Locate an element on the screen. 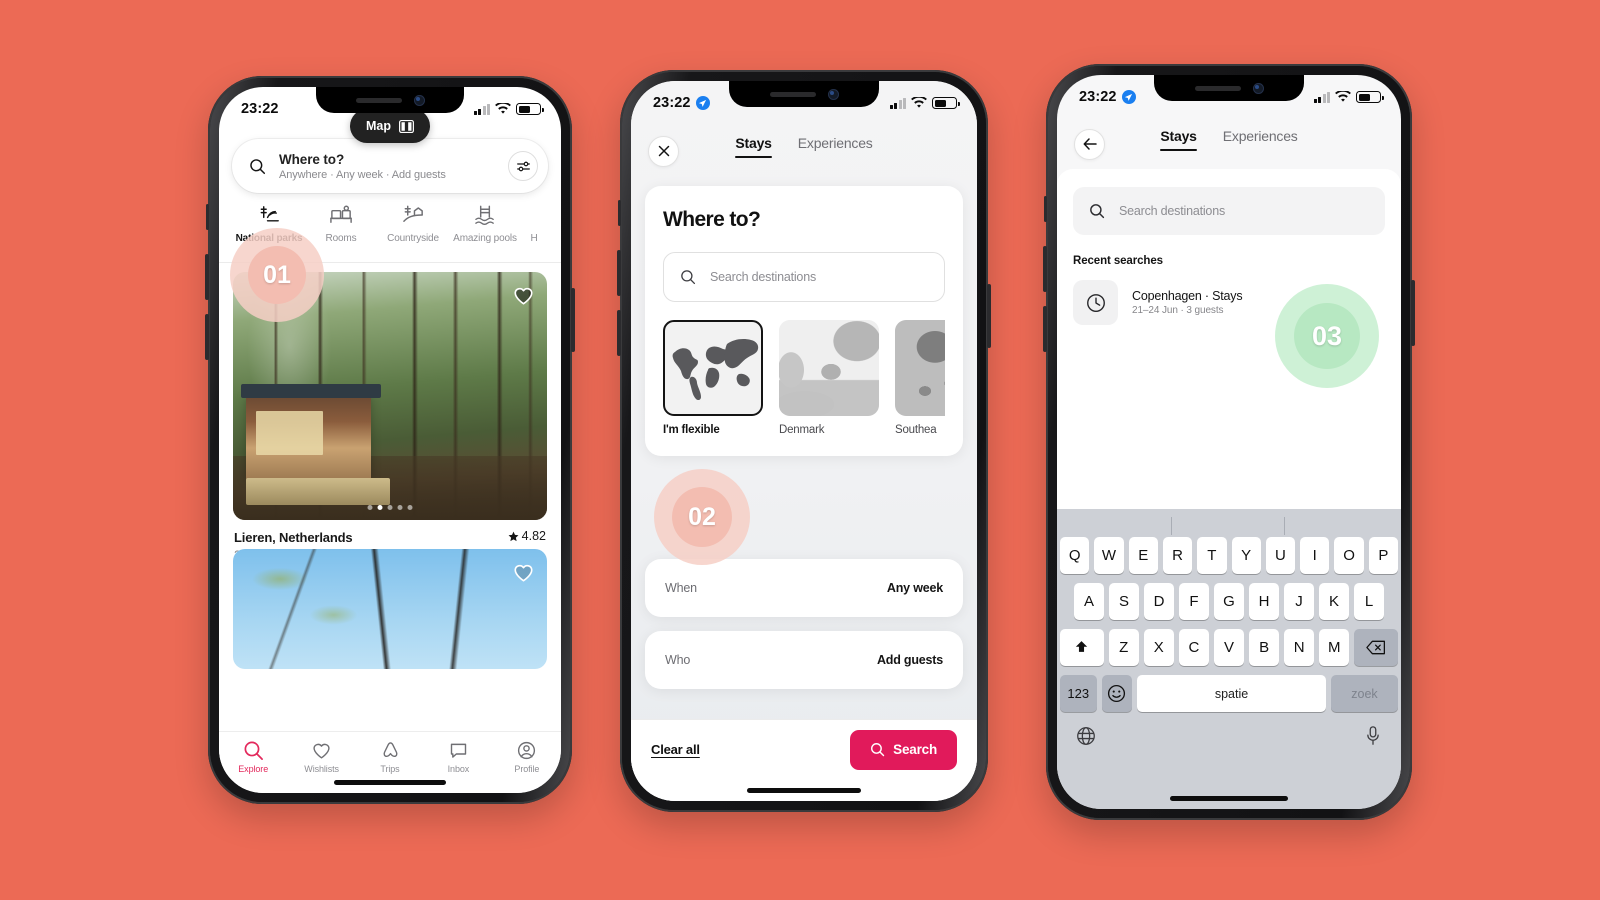  location-arrow-icon is located at coordinates (1128, 97).